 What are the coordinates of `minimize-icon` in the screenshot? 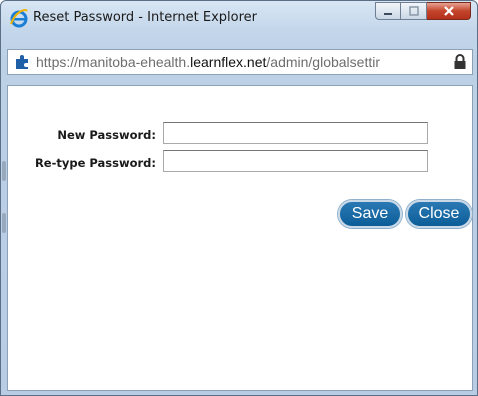 It's located at (388, 14).